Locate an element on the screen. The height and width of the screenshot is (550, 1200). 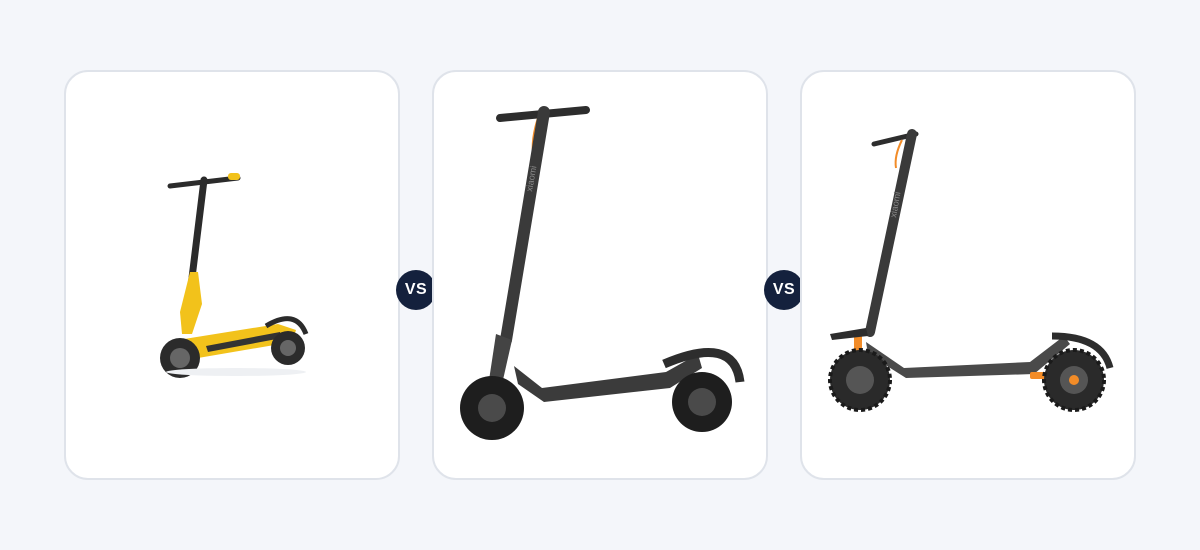
yellow-scooter-image is located at coordinates (234, 275).